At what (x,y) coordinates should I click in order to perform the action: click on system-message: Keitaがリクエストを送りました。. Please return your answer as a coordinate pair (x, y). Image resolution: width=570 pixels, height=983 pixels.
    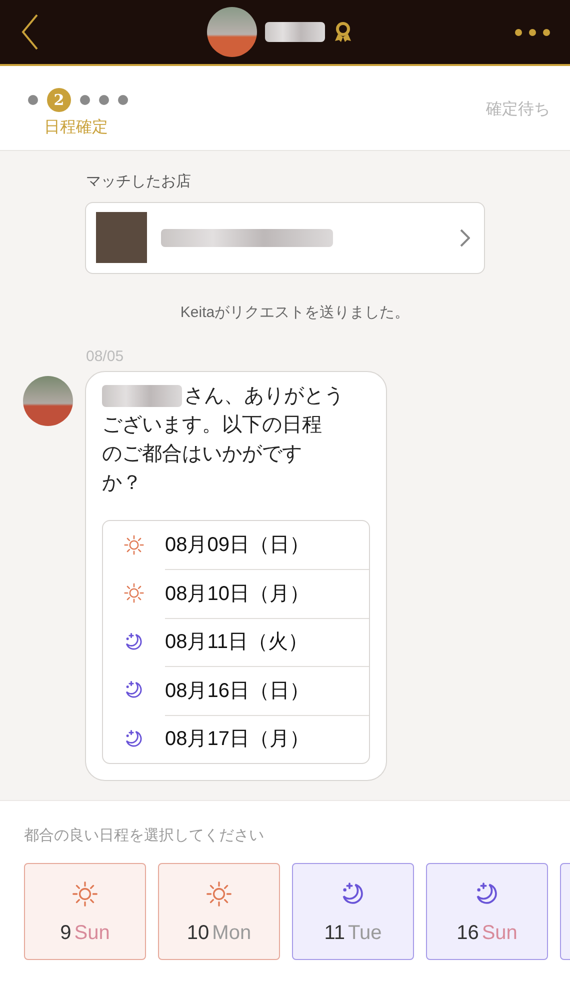
    Looking at the image, I should click on (295, 312).